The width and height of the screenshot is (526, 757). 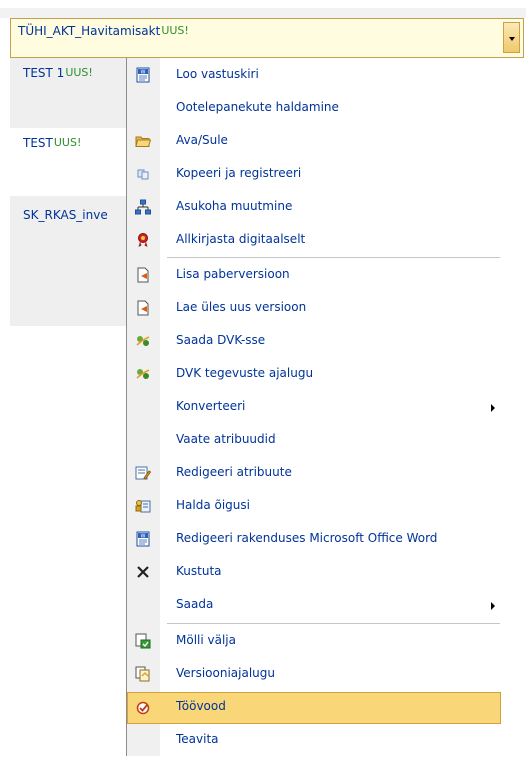 I want to click on list-item: SK_RKAS_inve, so click(x=69, y=261).